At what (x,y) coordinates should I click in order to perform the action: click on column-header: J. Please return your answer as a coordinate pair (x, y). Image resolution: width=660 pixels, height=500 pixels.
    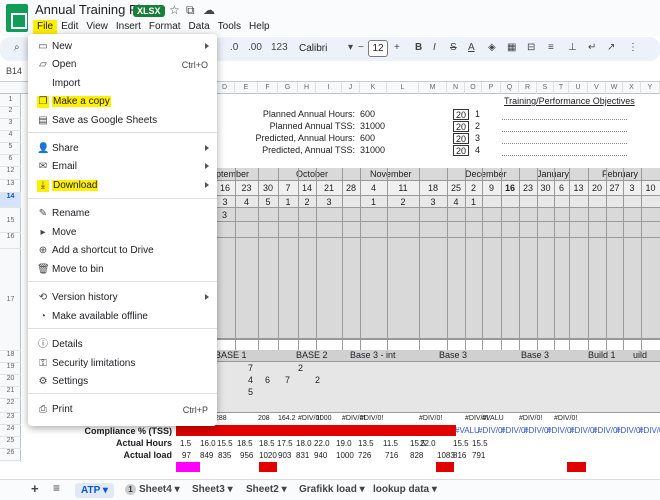
    Looking at the image, I should click on (351, 88).